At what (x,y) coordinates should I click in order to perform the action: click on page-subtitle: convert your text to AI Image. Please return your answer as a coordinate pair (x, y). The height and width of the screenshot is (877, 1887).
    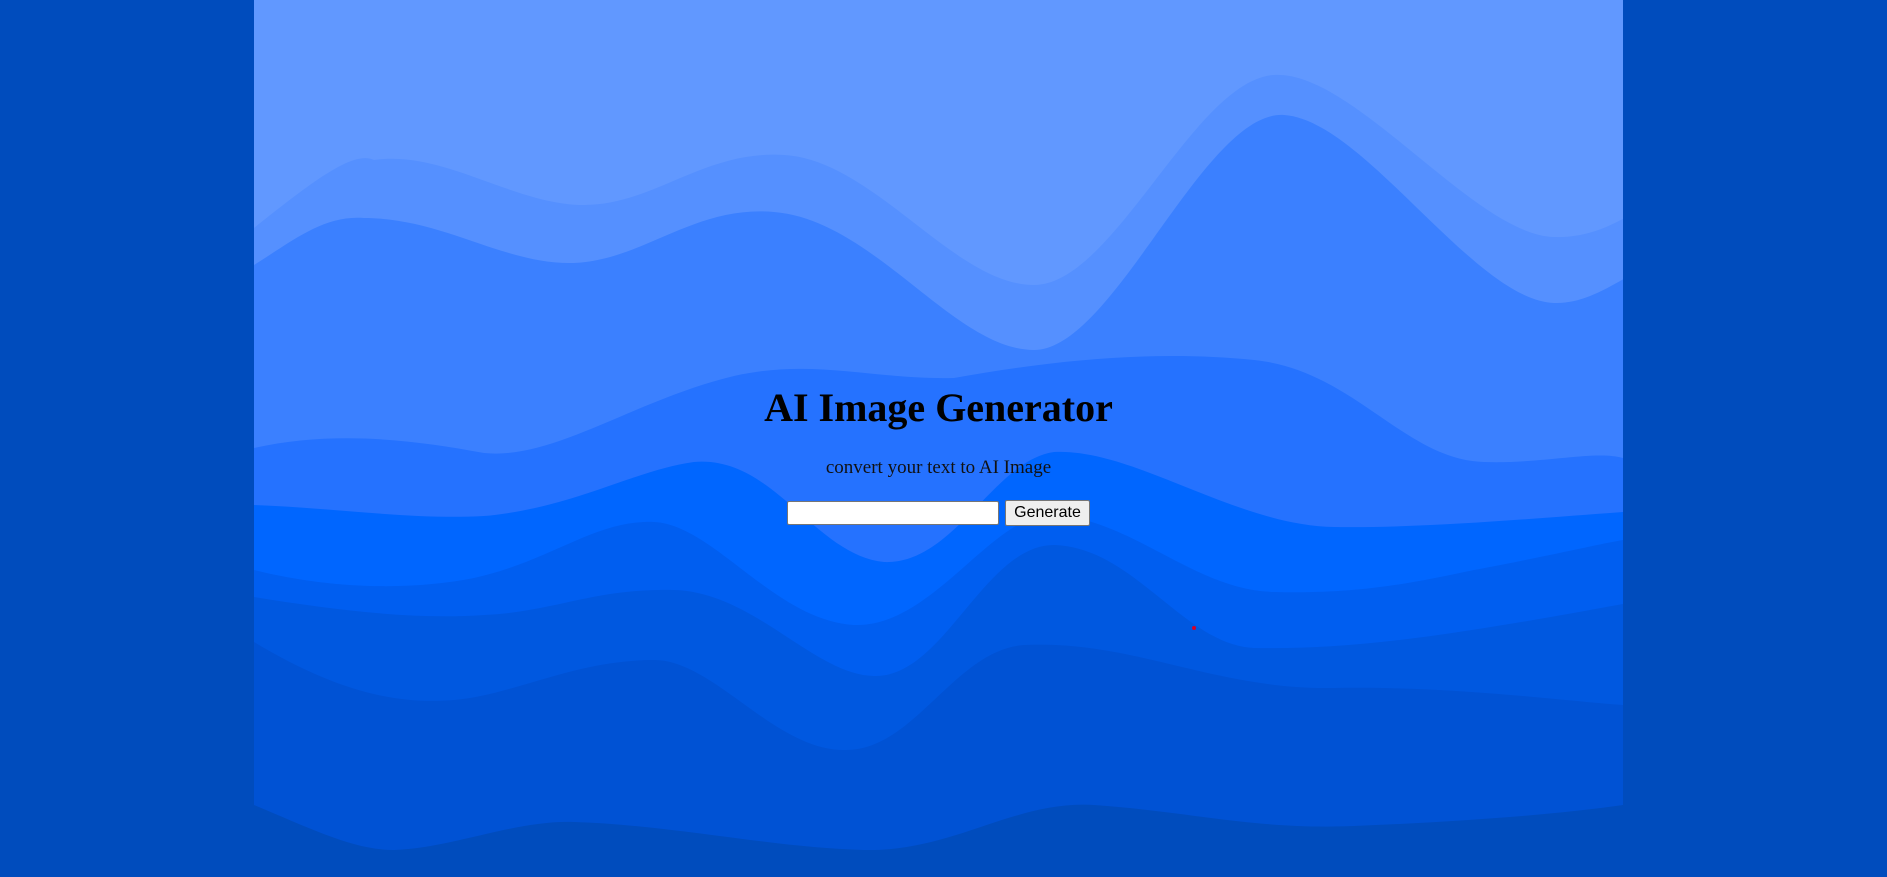
    Looking at the image, I should click on (938, 467).